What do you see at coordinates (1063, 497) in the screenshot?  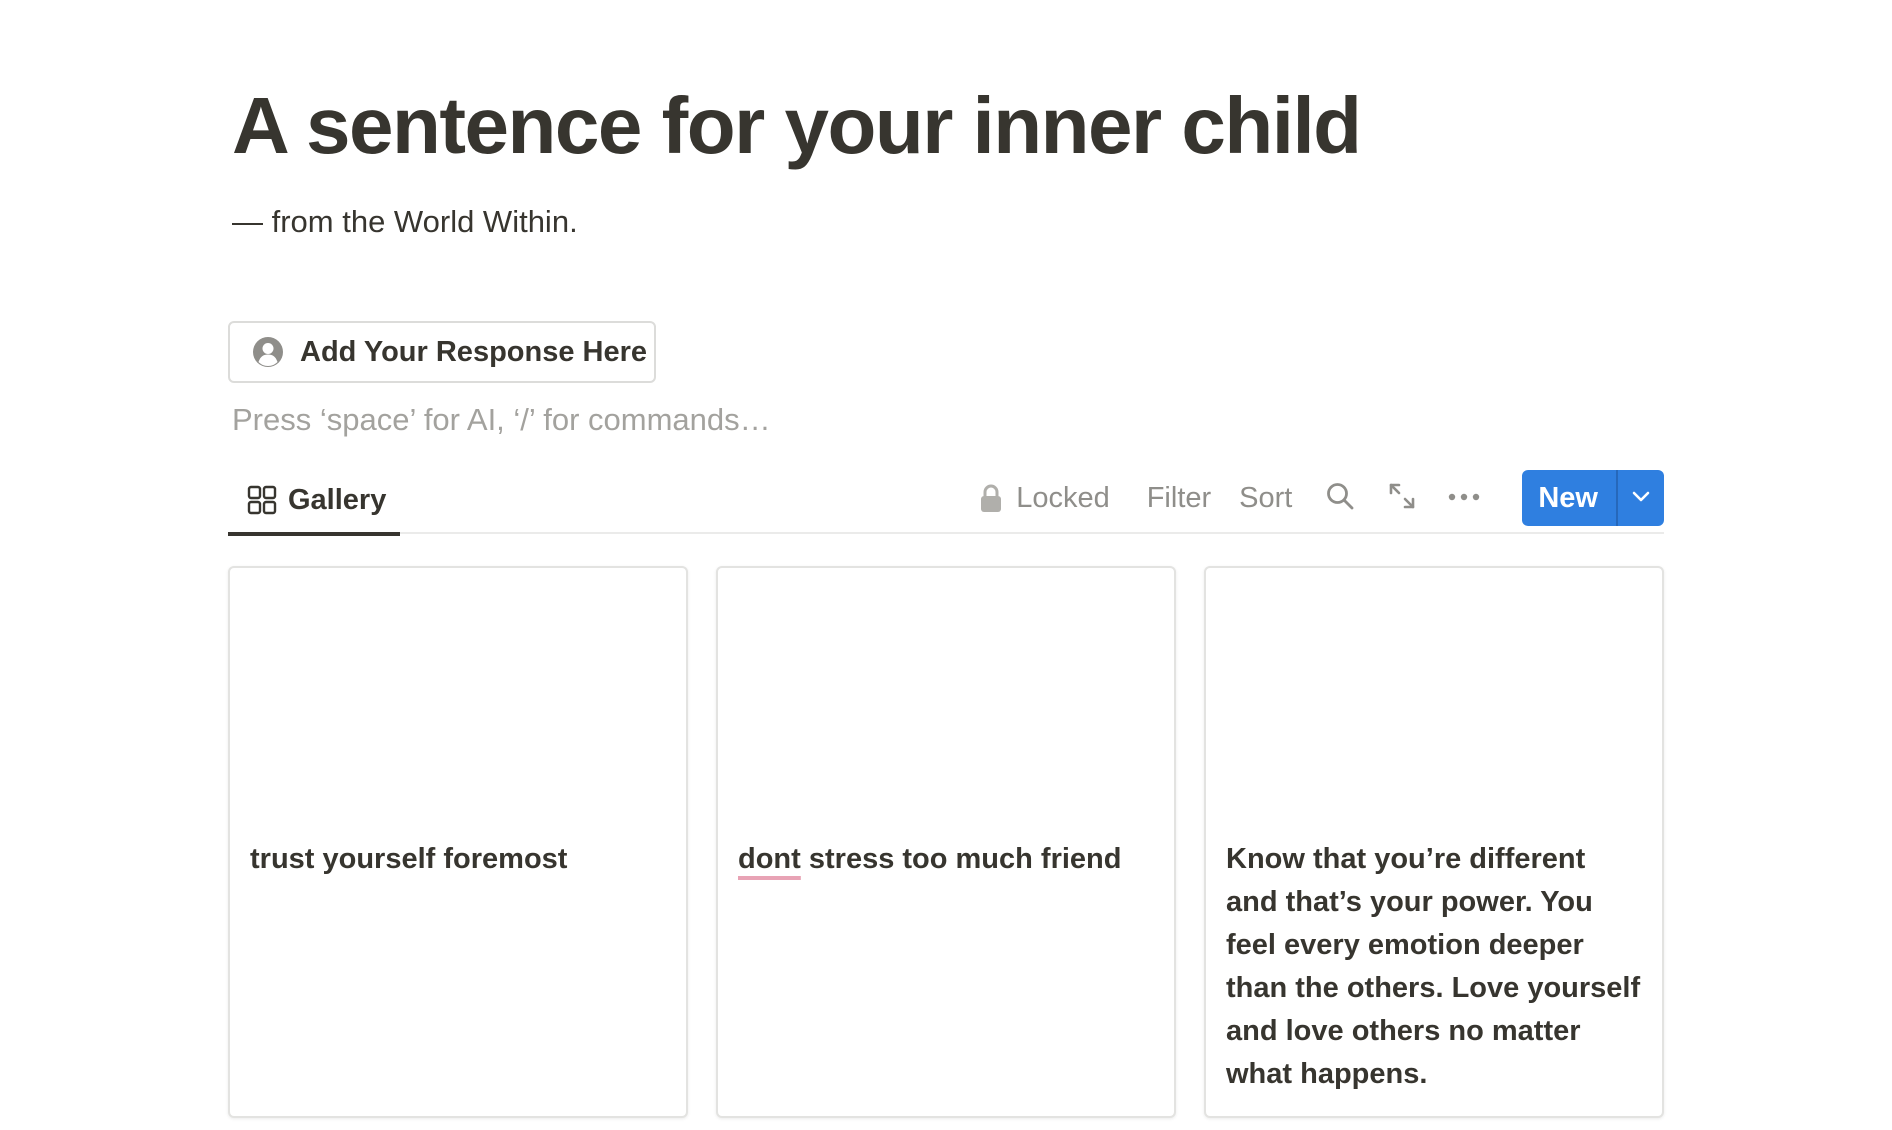 I see `locked-label: Locked` at bounding box center [1063, 497].